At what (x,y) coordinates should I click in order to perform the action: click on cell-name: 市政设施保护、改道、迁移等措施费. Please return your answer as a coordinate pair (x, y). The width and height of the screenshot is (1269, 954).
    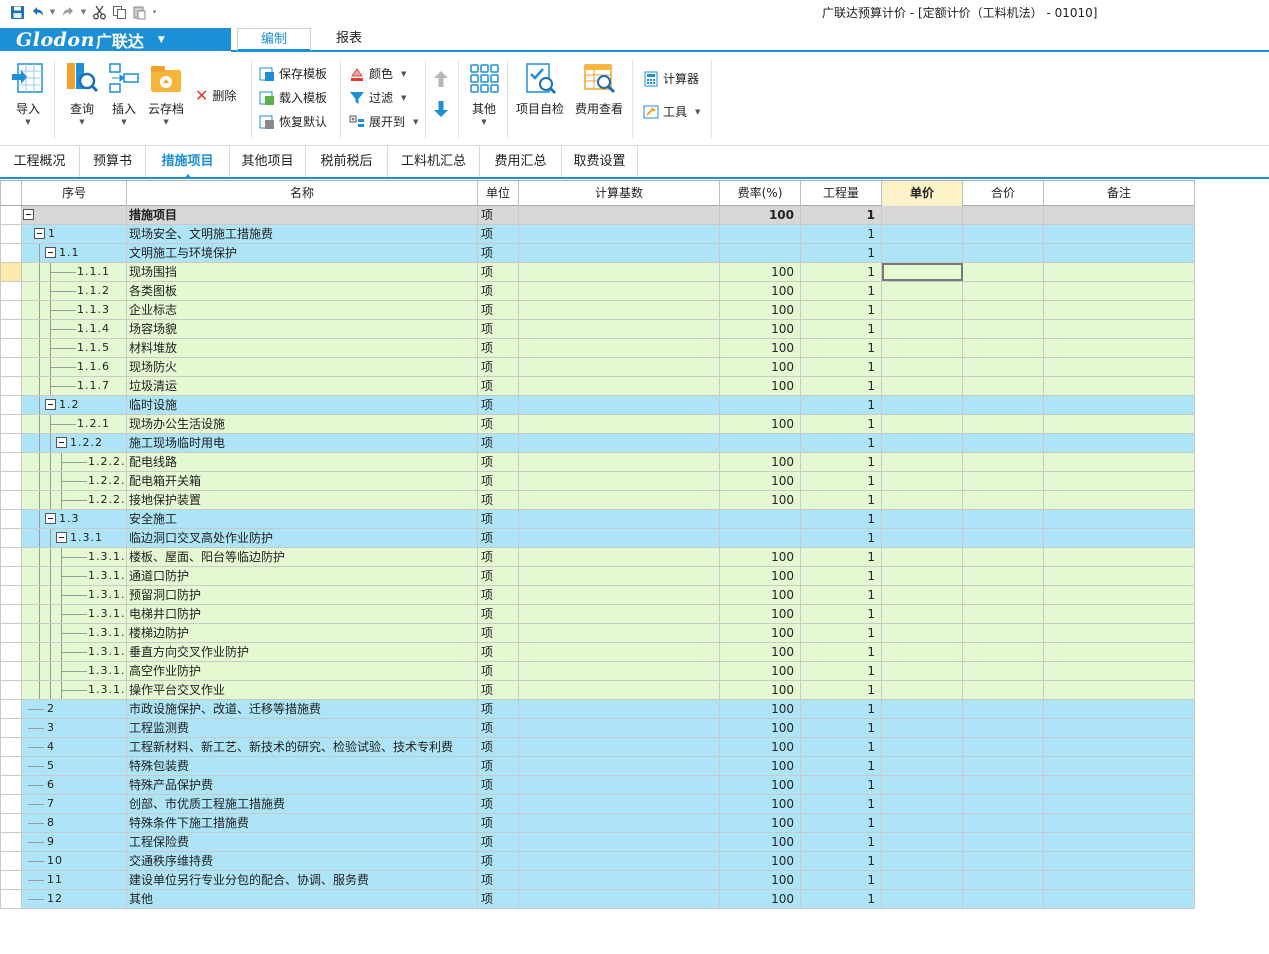
    Looking at the image, I should click on (302, 709).